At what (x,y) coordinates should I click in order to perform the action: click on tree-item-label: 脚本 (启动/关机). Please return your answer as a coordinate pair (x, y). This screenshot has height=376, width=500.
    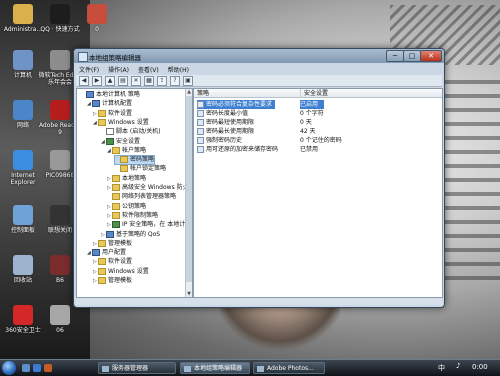
    Looking at the image, I should click on (138, 132).